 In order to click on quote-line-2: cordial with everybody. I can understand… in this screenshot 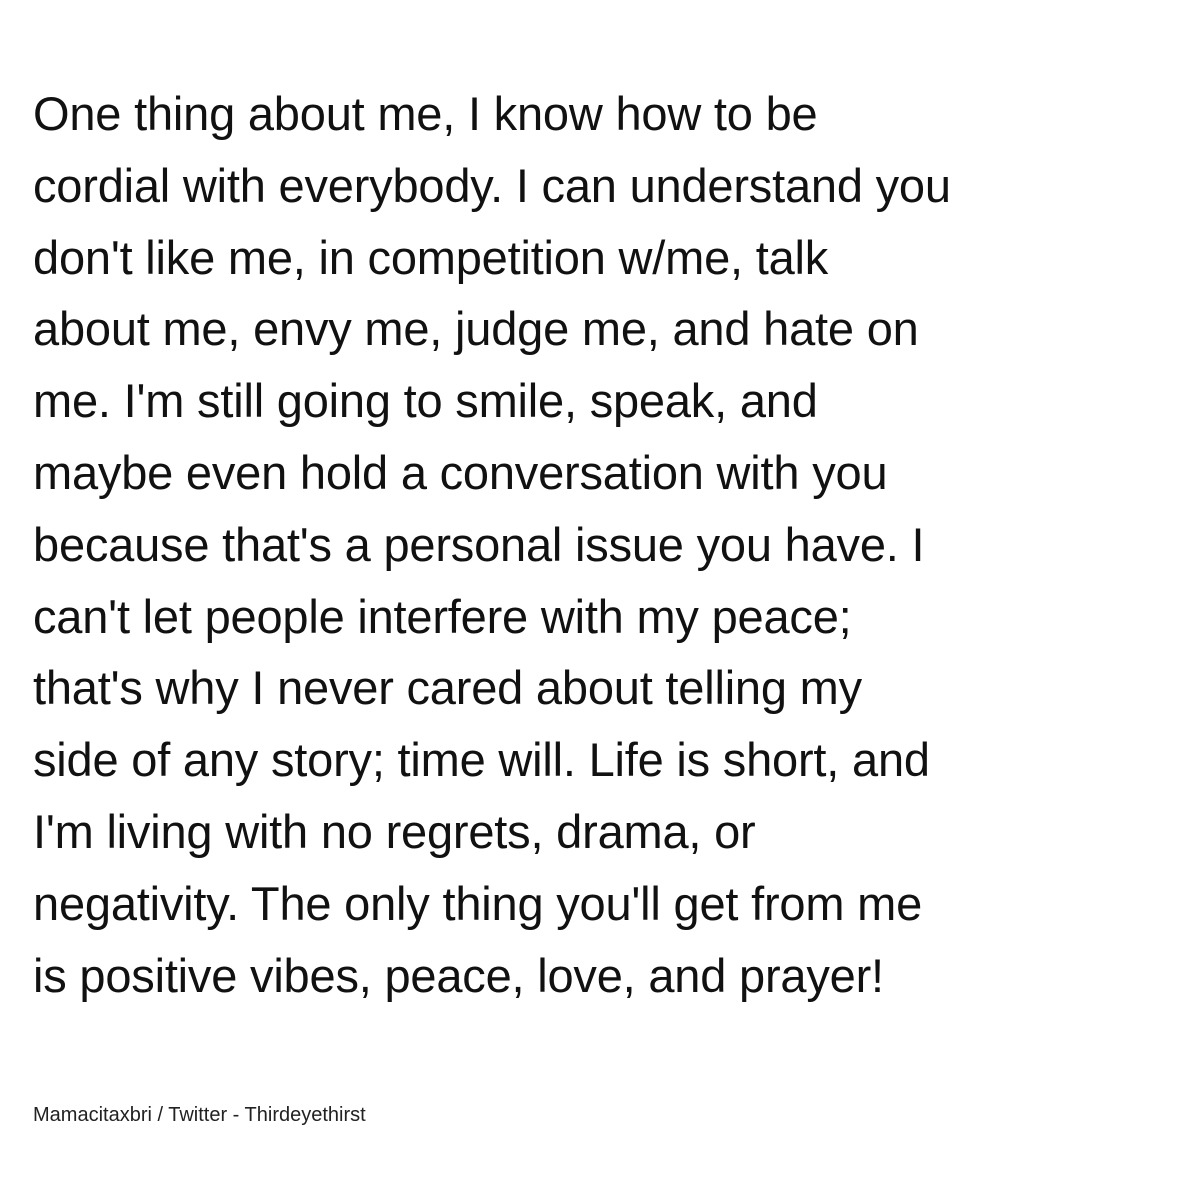, I will do `click(492, 185)`.